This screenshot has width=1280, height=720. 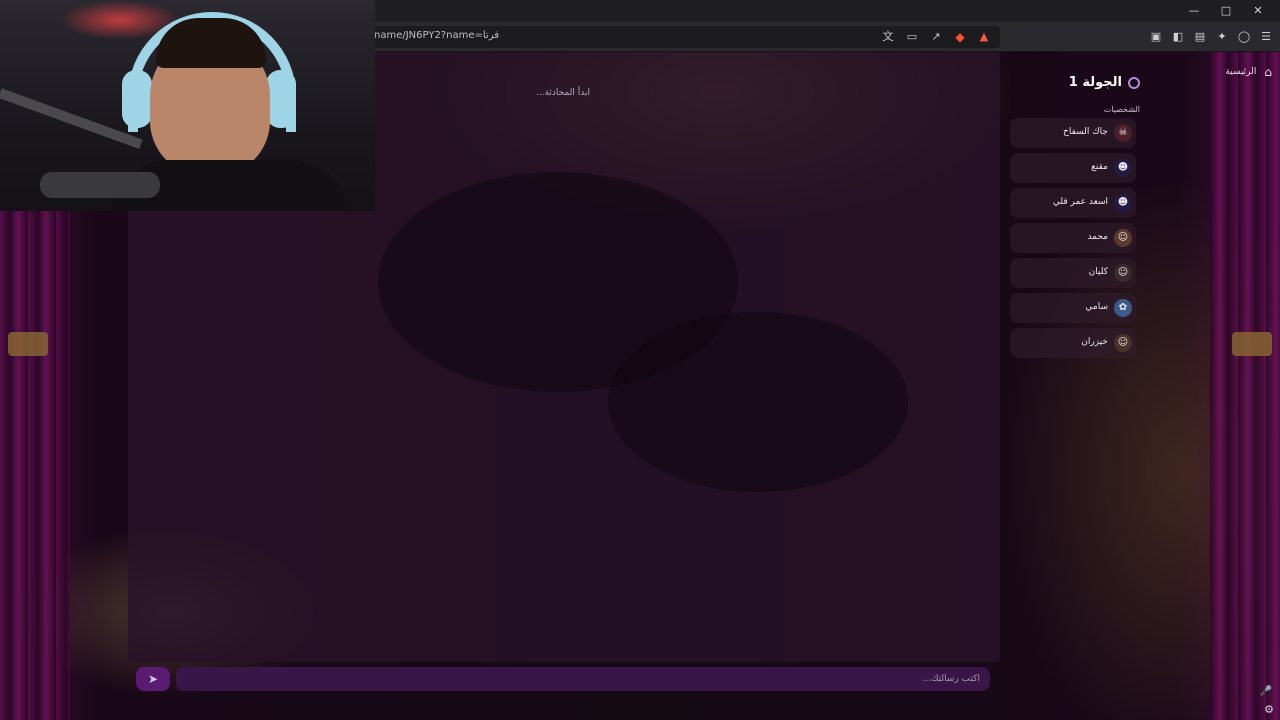 What do you see at coordinates (1085, 132) in the screenshot?
I see `character-name: جاك السفاح` at bounding box center [1085, 132].